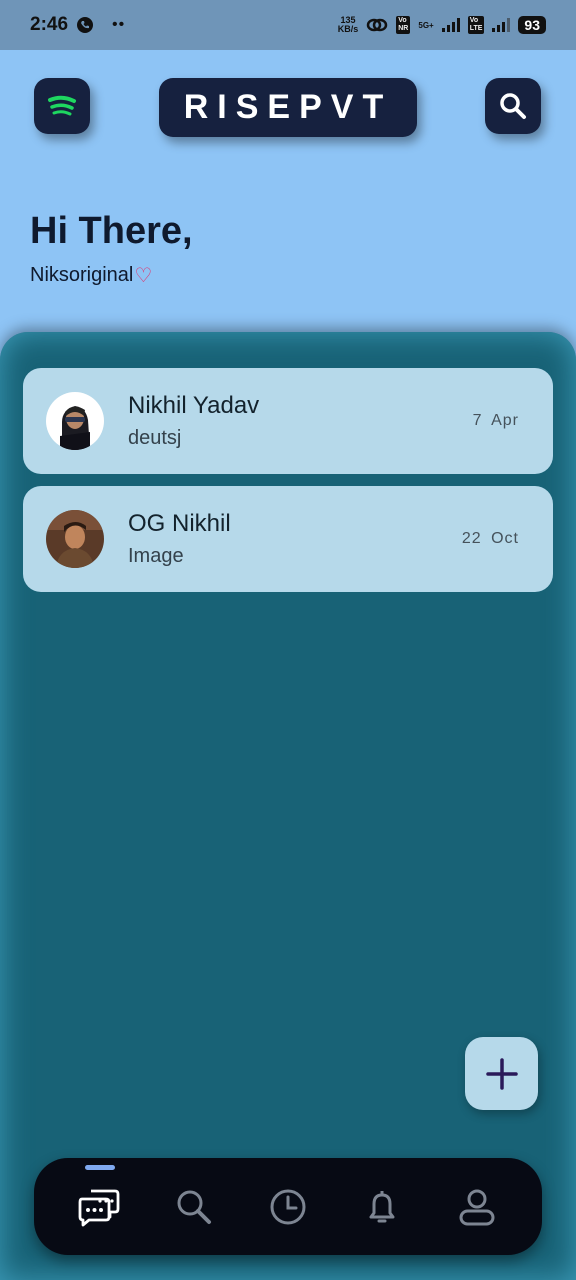  What do you see at coordinates (111, 231) in the screenshot?
I see `greeting-title: Hi There,` at bounding box center [111, 231].